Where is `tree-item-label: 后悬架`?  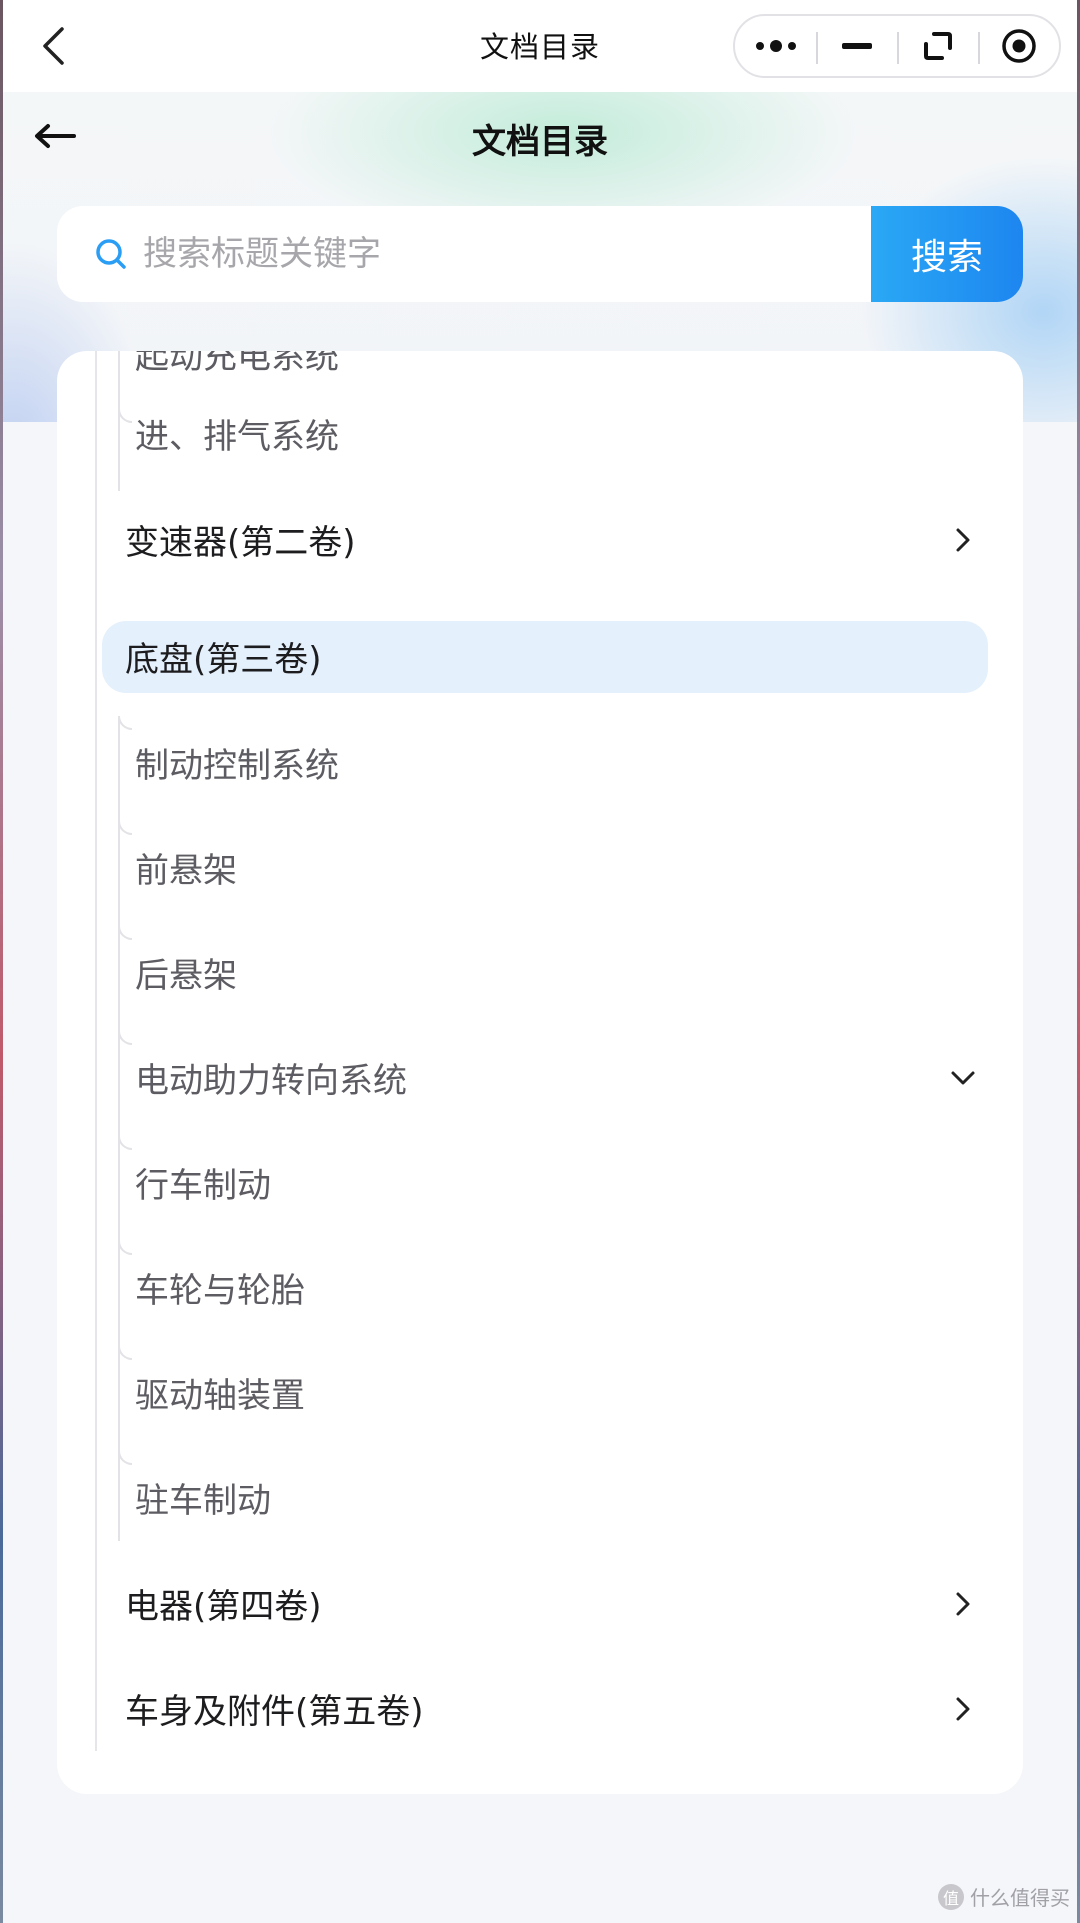 tree-item-label: 后悬架 is located at coordinates (186, 976).